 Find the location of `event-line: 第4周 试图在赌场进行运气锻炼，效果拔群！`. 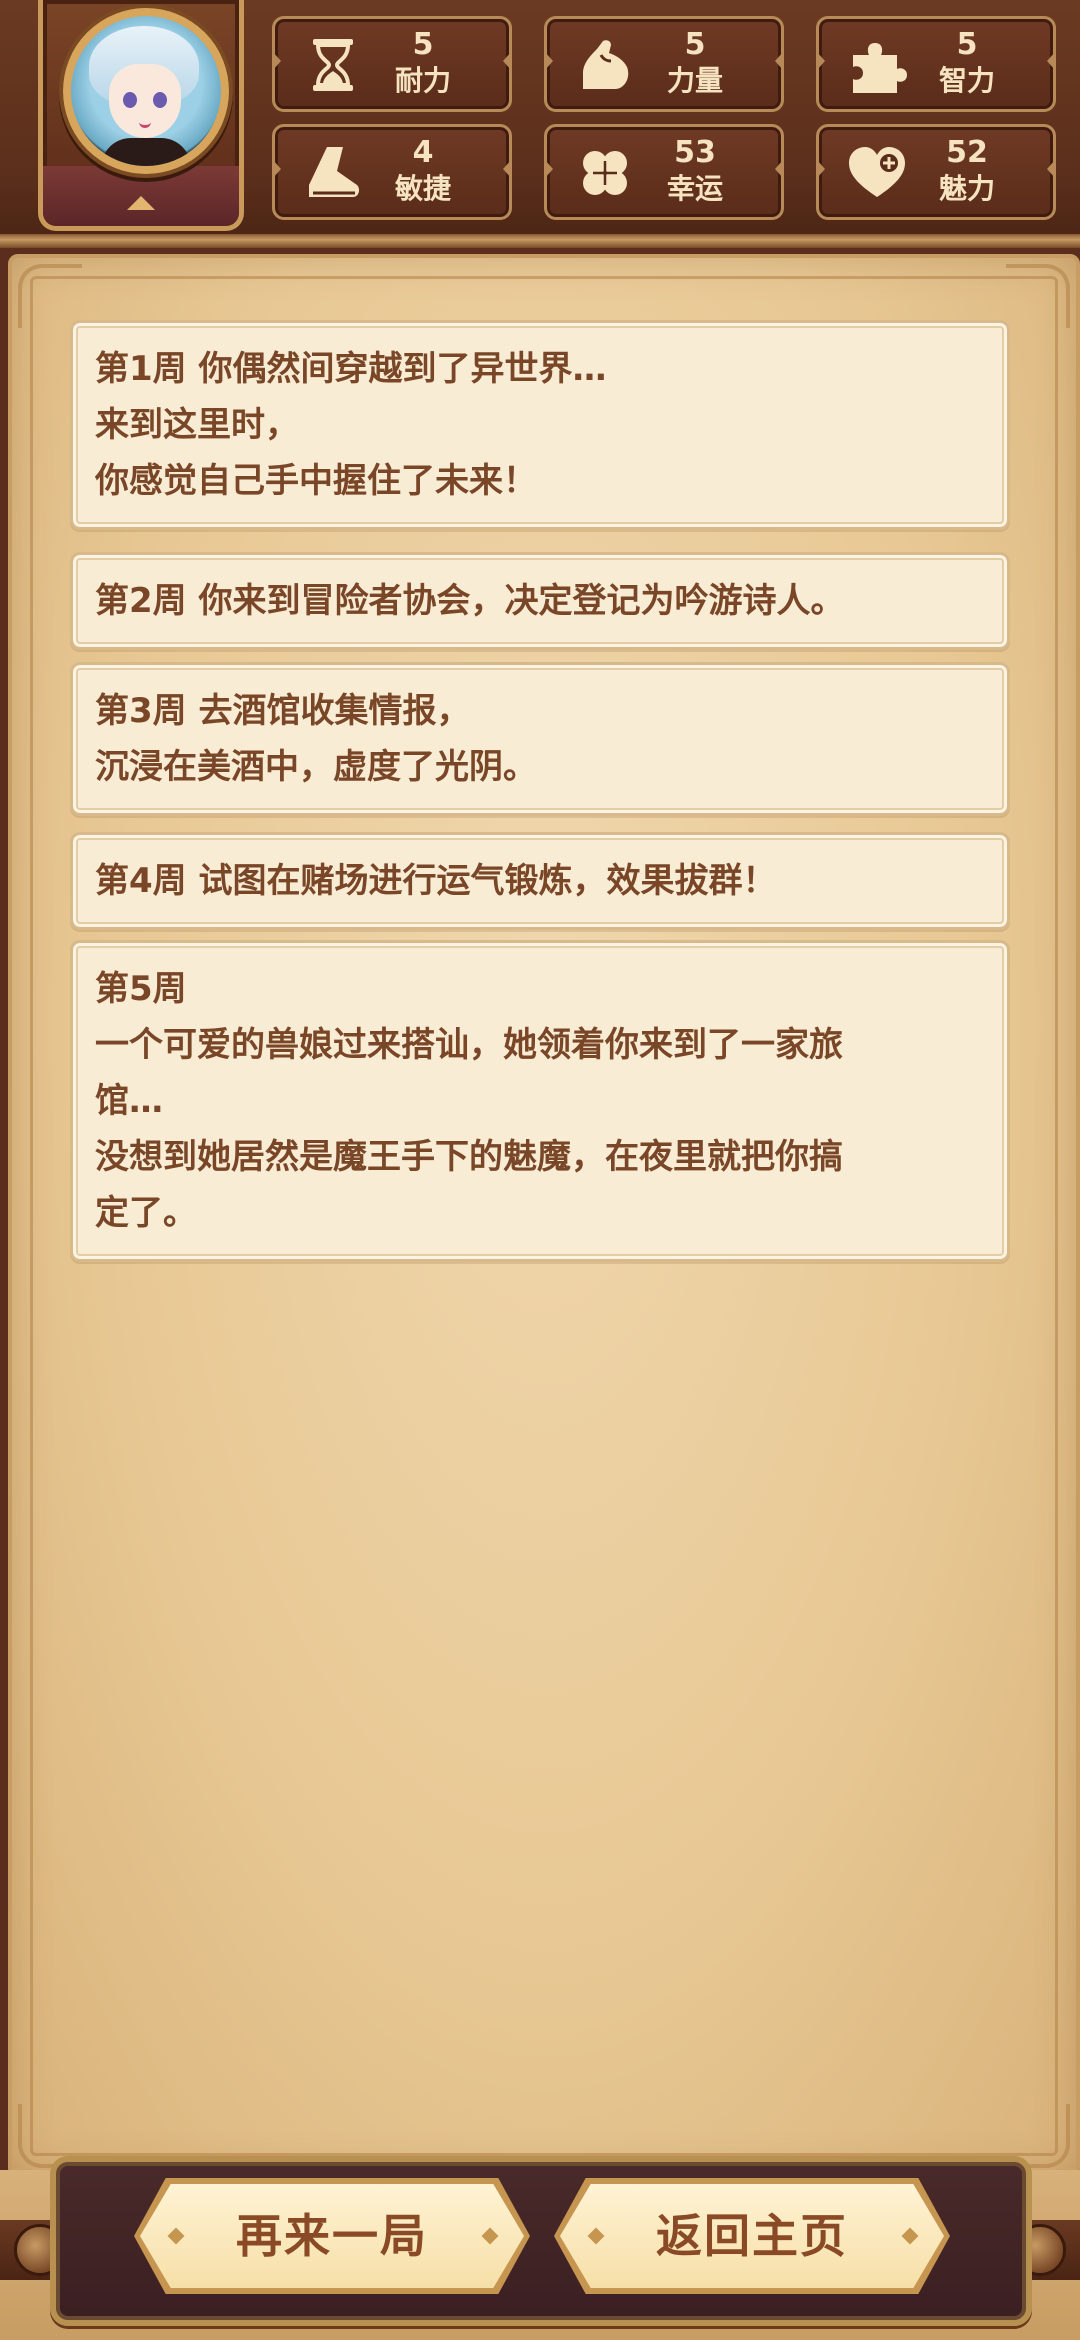

event-line: 第4周 试图在赌场进行运气锻炼，效果拔群！ is located at coordinates (436, 881).